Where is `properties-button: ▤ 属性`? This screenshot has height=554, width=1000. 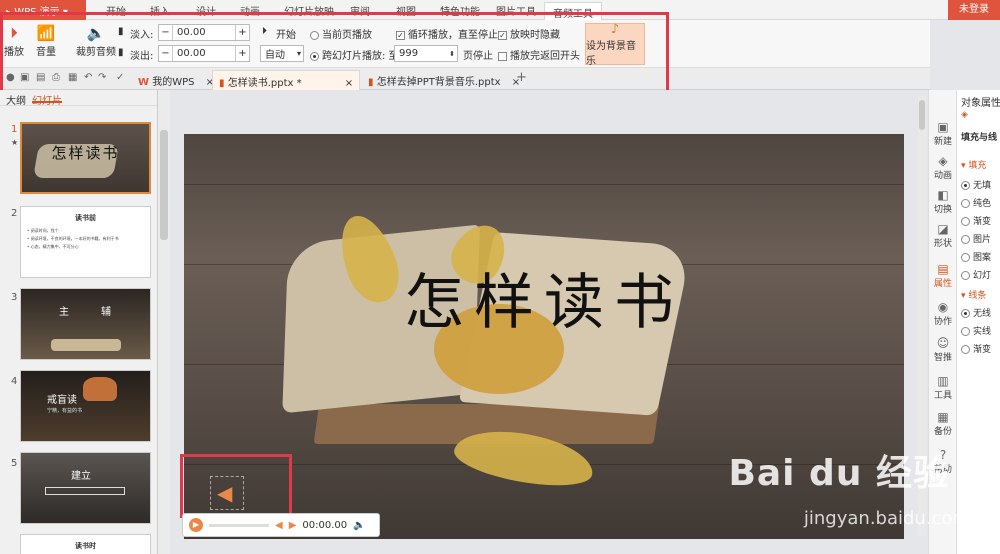 properties-button: ▤ 属性 is located at coordinates (943, 275).